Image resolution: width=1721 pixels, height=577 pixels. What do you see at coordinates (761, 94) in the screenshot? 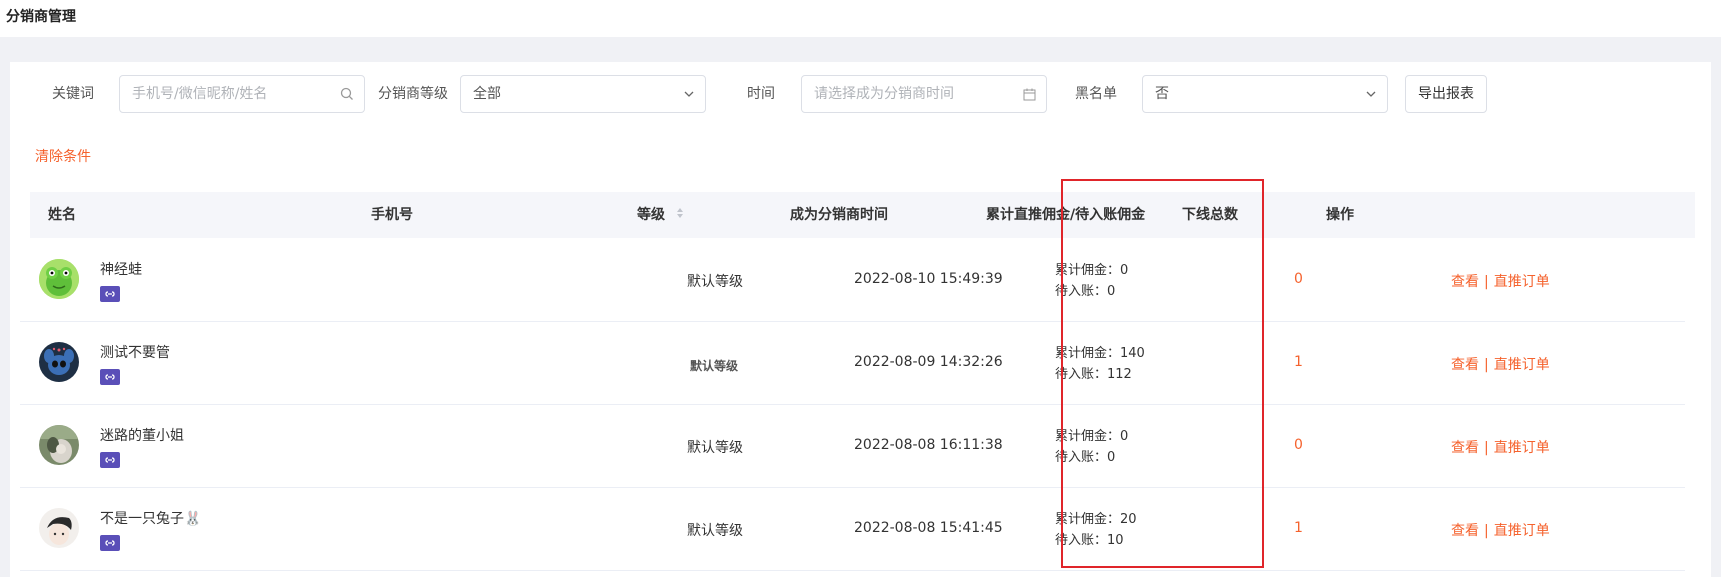
I see `time-label: 时间` at bounding box center [761, 94].